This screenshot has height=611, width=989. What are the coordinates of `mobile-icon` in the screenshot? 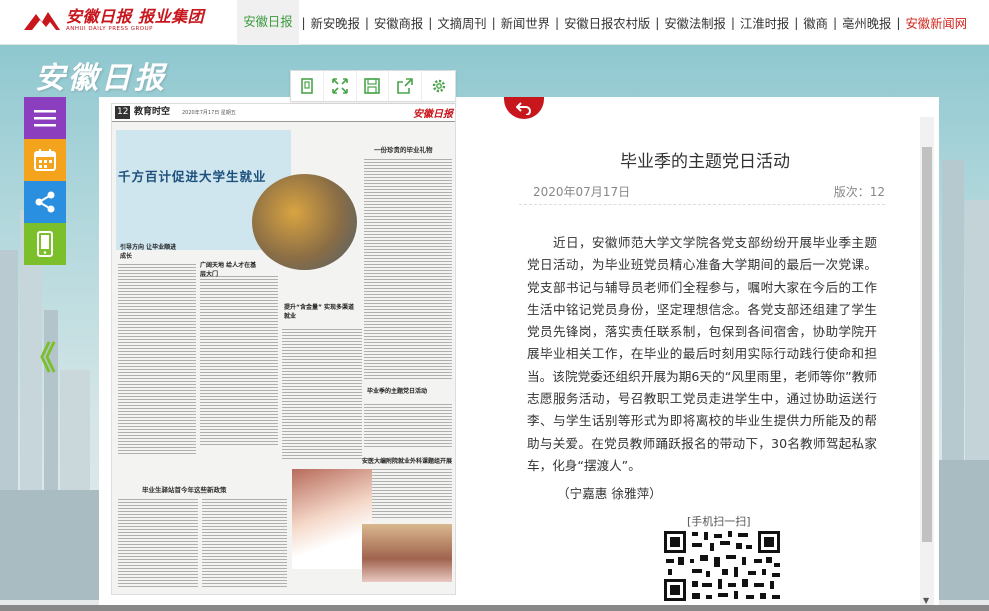 It's located at (45, 244).